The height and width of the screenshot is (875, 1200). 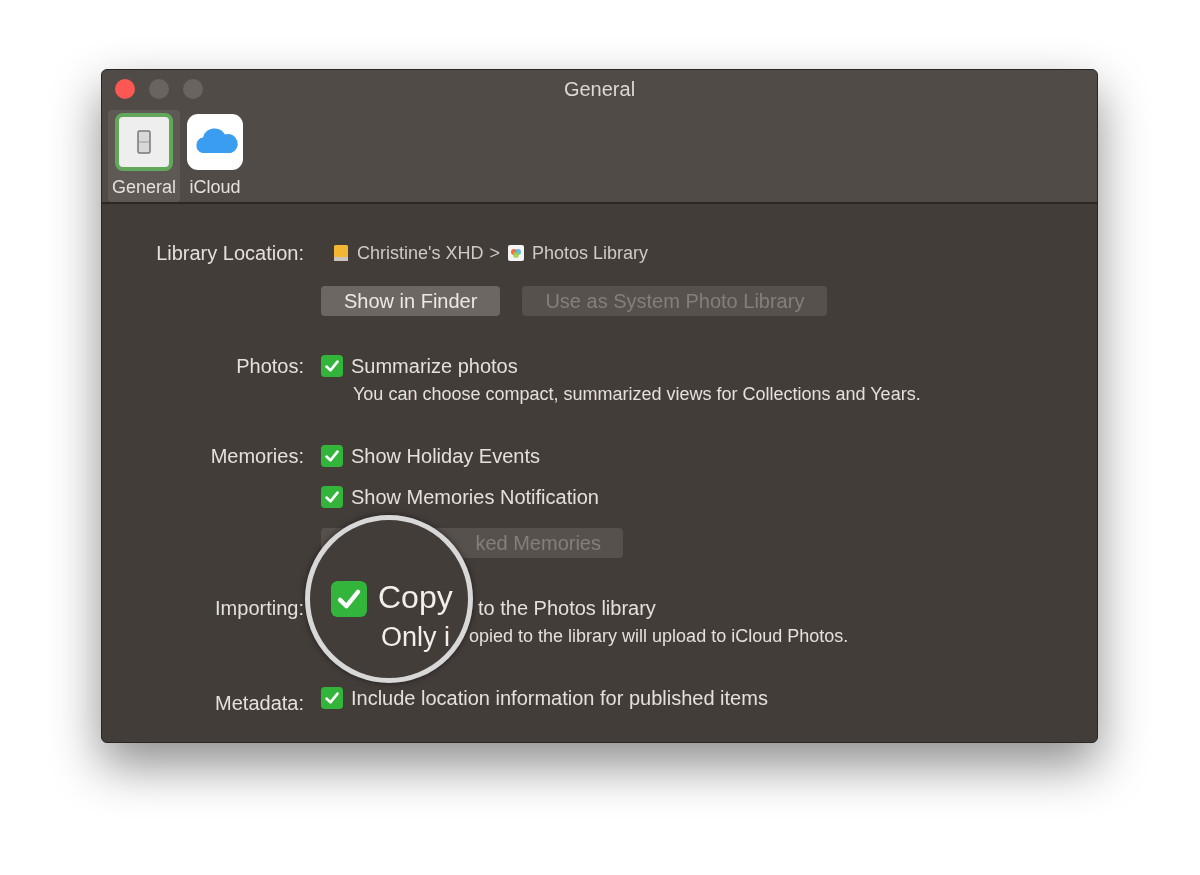 I want to click on toolbar-tab: iCloud, so click(x=215, y=156).